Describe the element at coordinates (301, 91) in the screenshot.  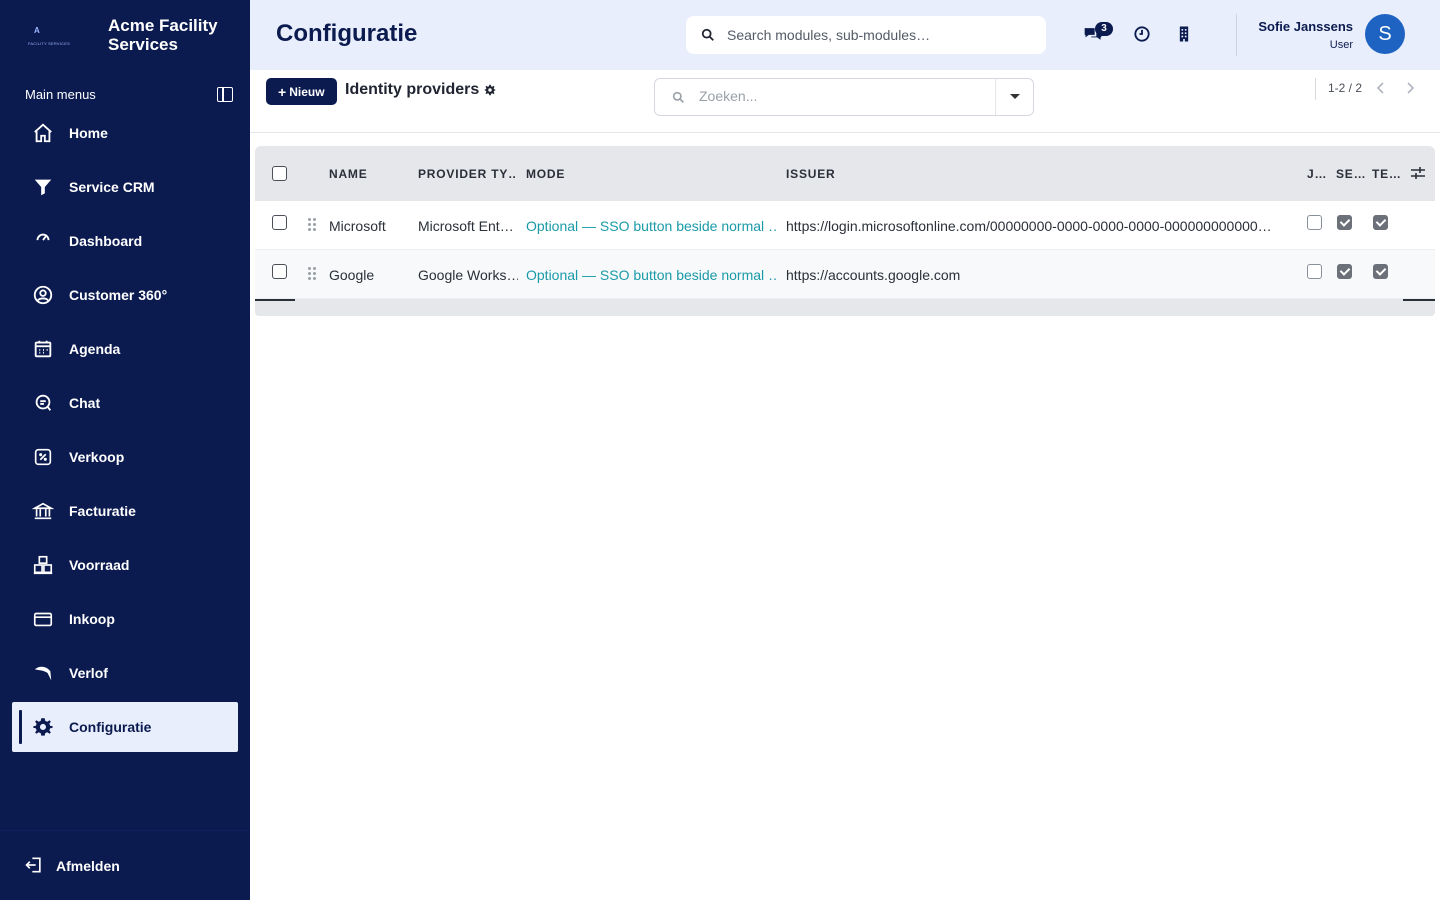
I see `new-button: + Nieuw` at that location.